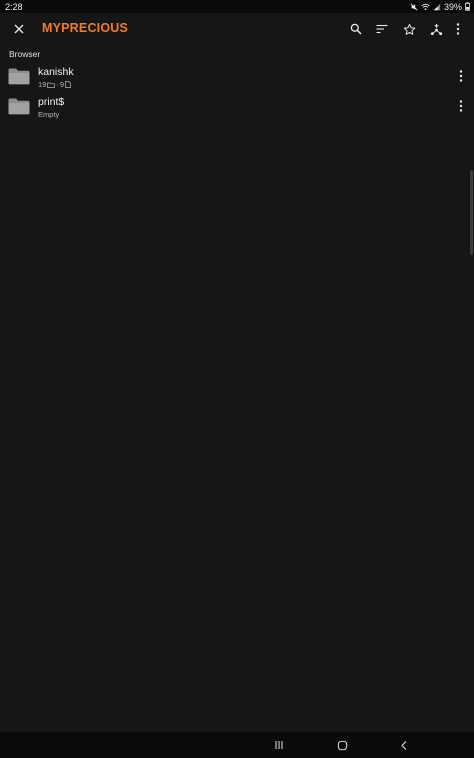 This screenshot has width=474, height=758. Describe the element at coordinates (452, 6) in the screenshot. I see `battery-percent: 39%` at that location.